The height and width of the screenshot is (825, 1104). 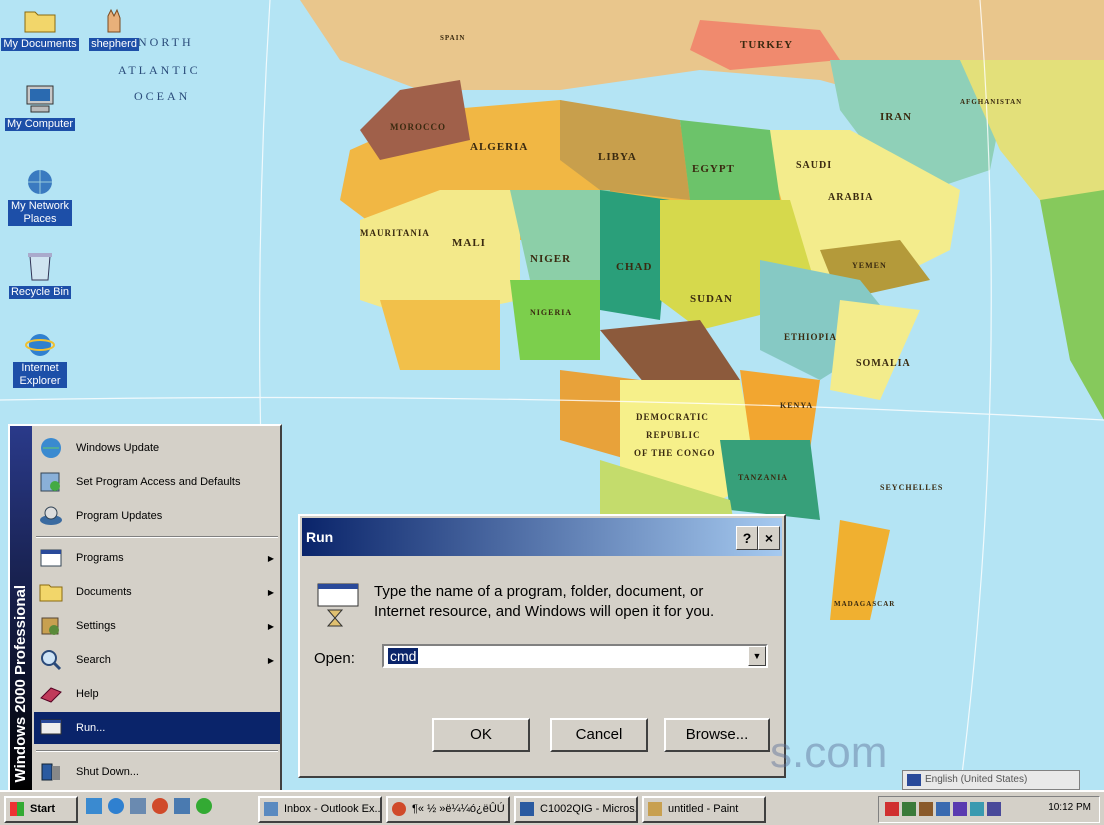 I want to click on language-bar: English (United States), so click(x=991, y=780).